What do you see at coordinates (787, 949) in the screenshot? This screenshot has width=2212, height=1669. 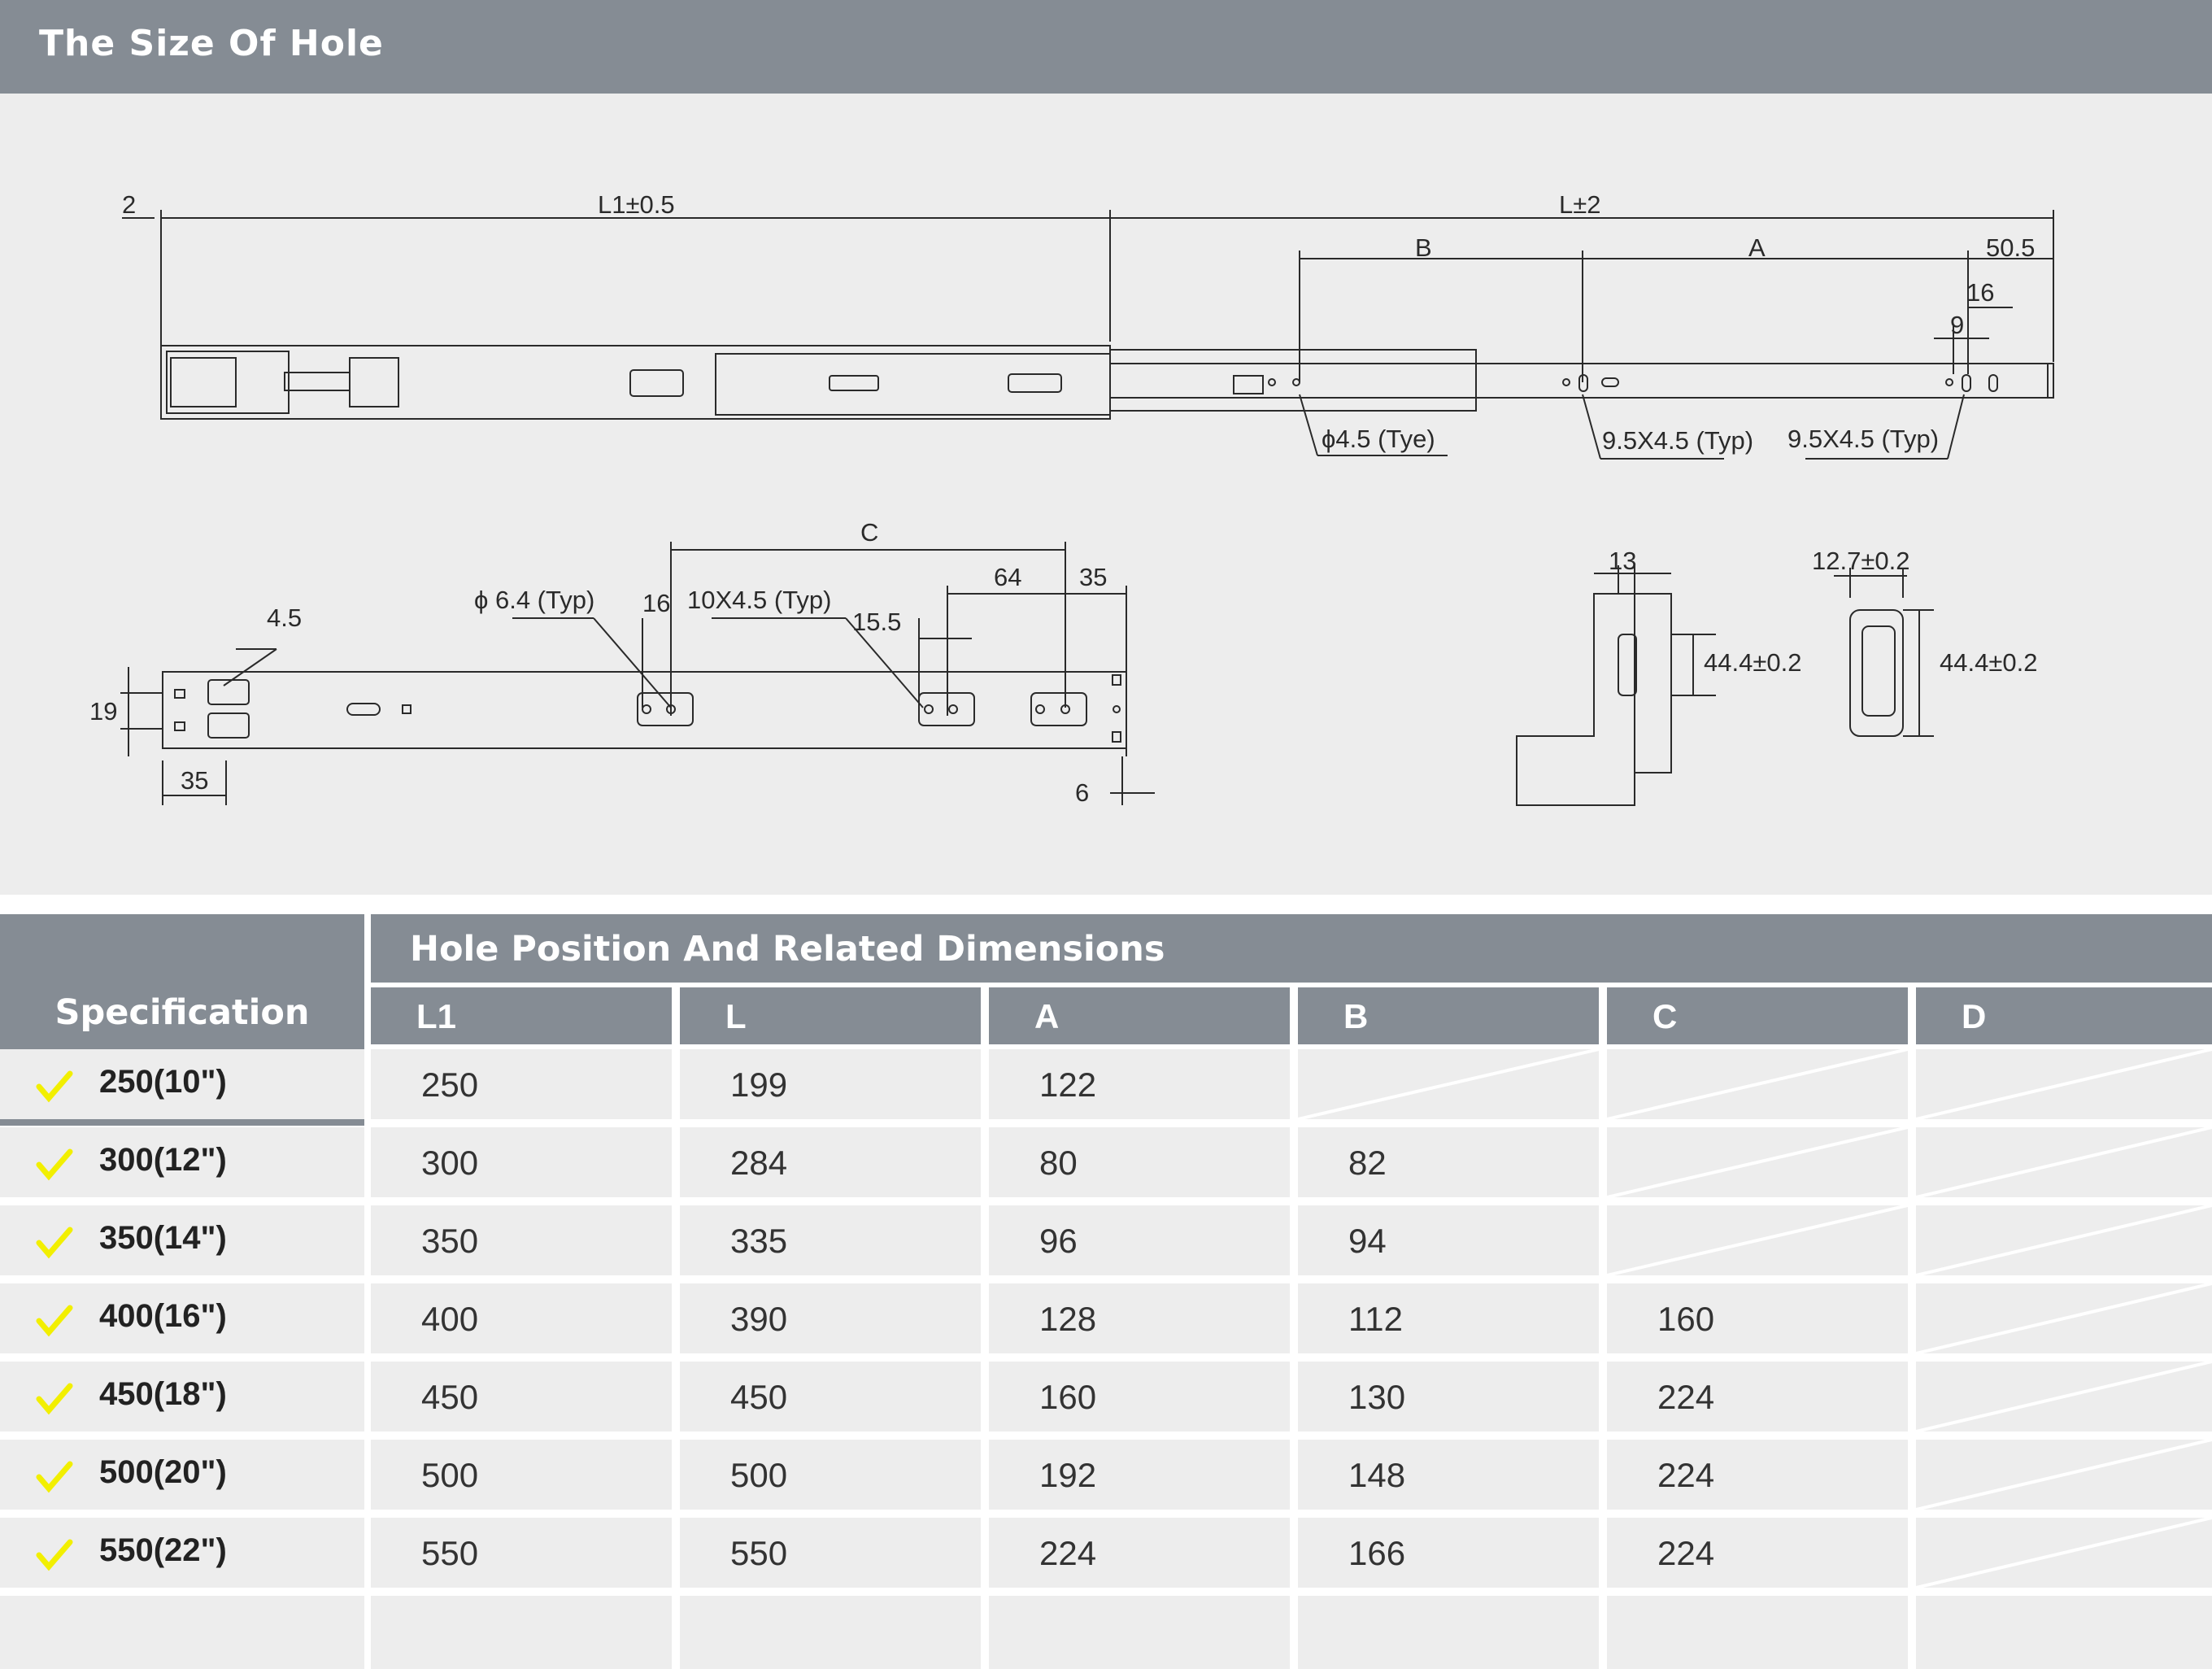 I see `group-header-text: Hole Position And Related Dimensions` at bounding box center [787, 949].